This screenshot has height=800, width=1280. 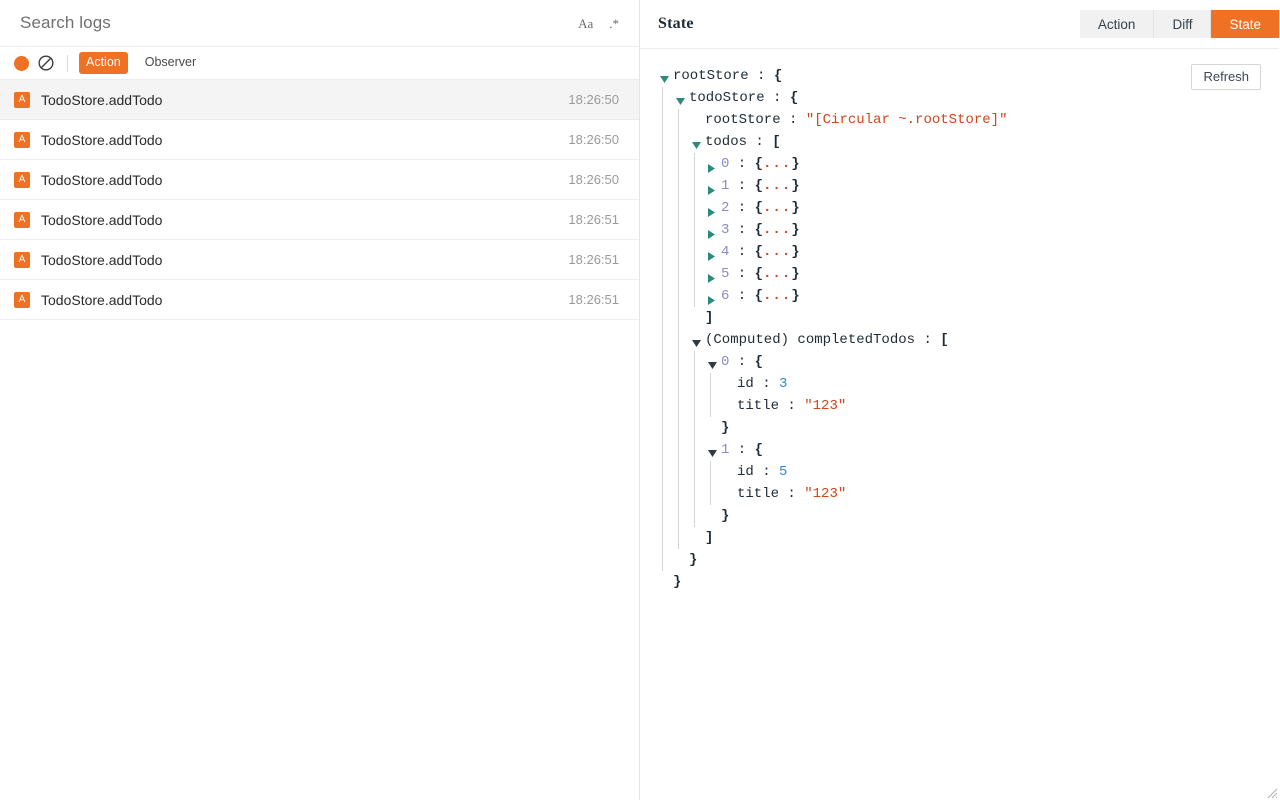 I want to click on filter-observer: Observer, so click(x=170, y=63).